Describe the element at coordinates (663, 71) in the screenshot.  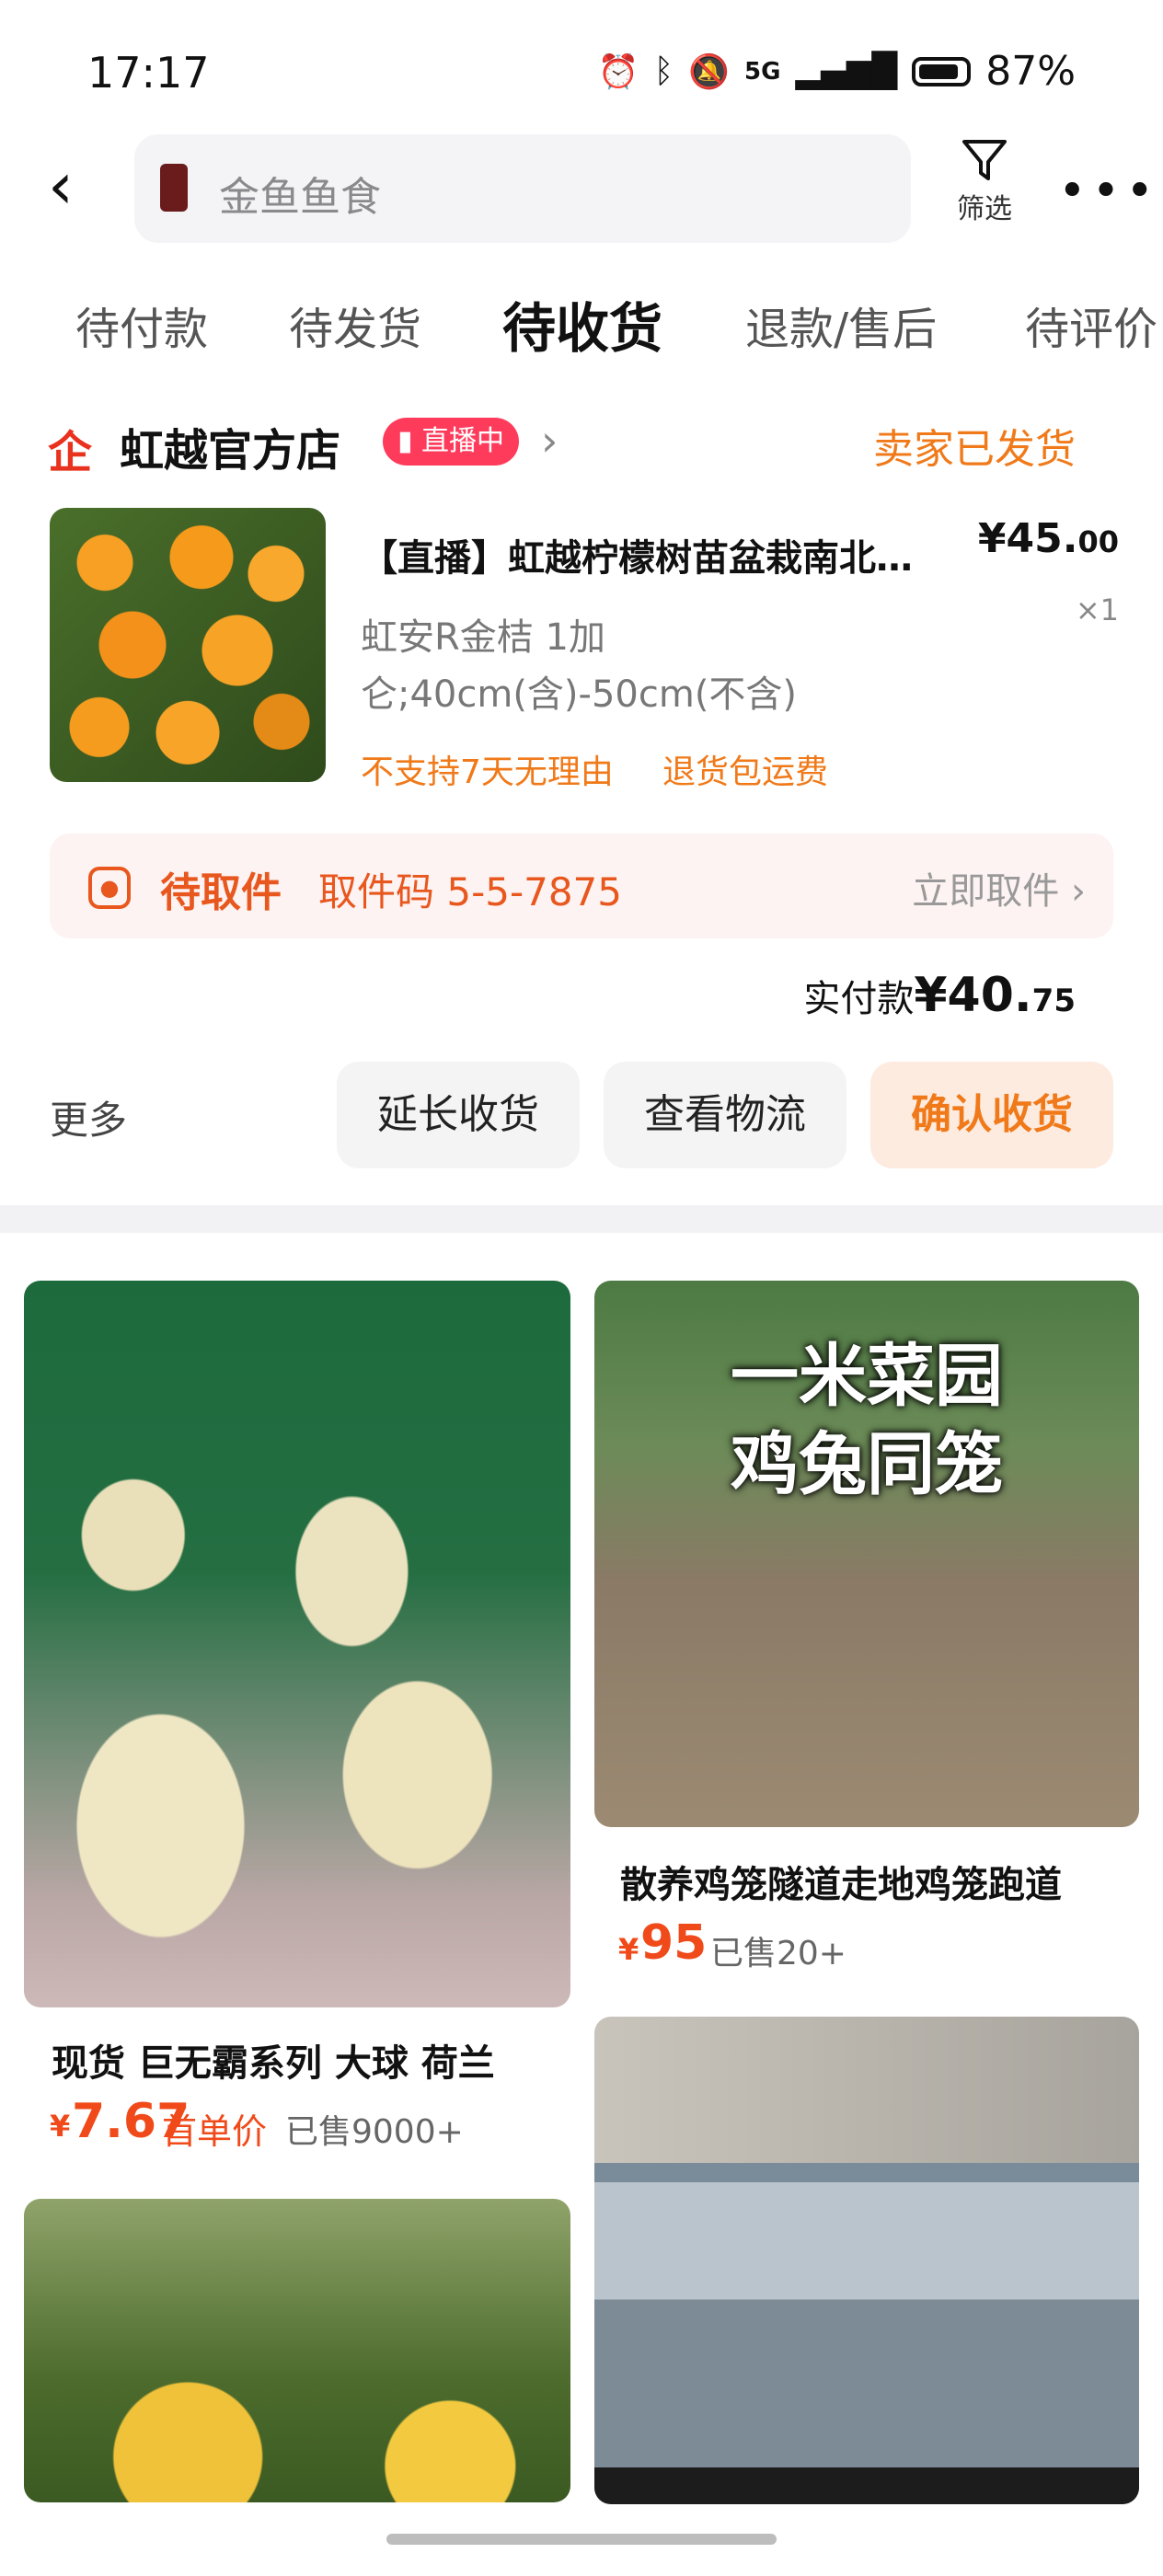
I see `bluetooth-icon: ᛒ` at that location.